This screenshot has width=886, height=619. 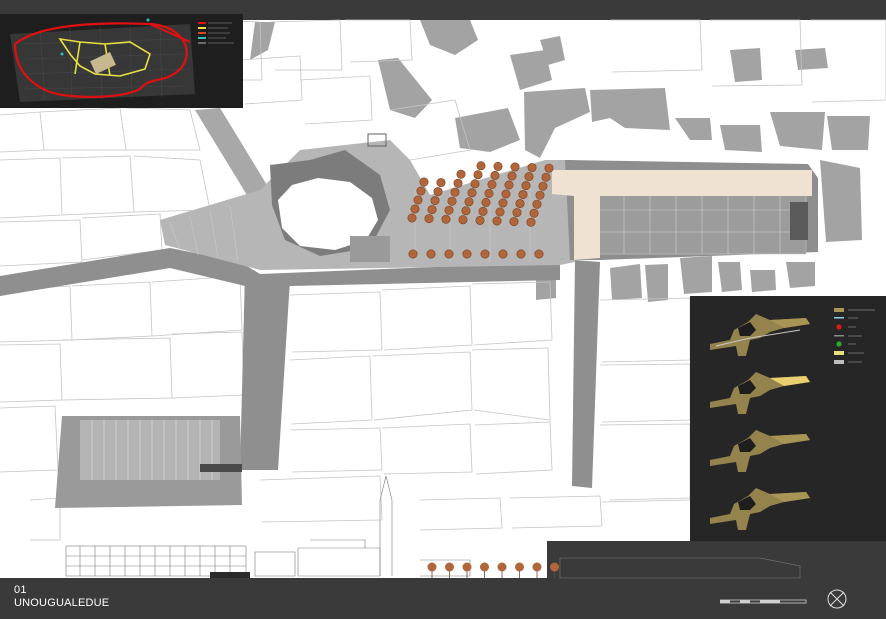 What do you see at coordinates (837, 599) in the screenshot?
I see `compass-north-icon` at bounding box center [837, 599].